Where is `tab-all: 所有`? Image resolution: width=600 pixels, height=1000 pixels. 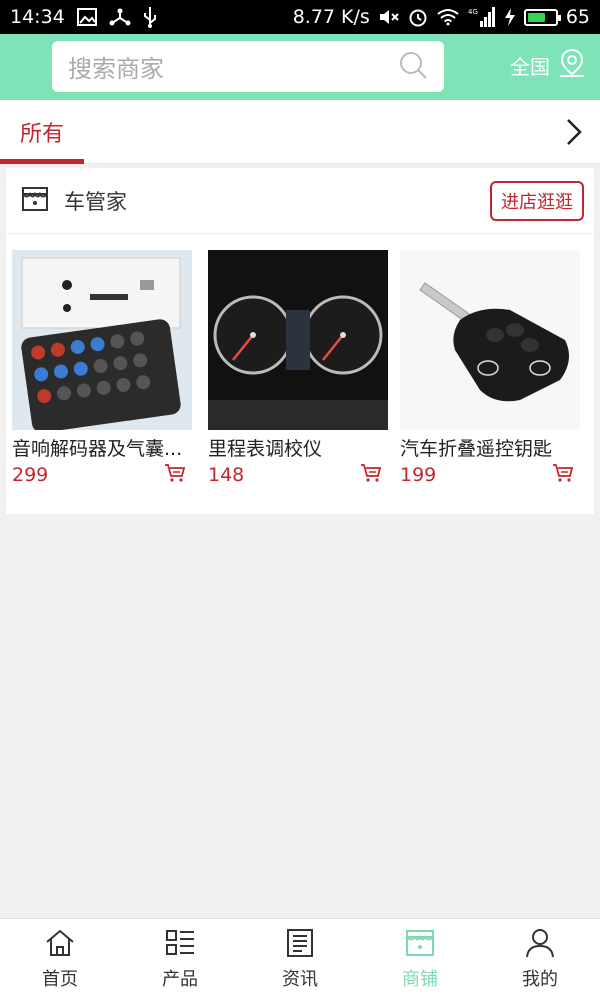 tab-all: 所有 is located at coordinates (42, 132).